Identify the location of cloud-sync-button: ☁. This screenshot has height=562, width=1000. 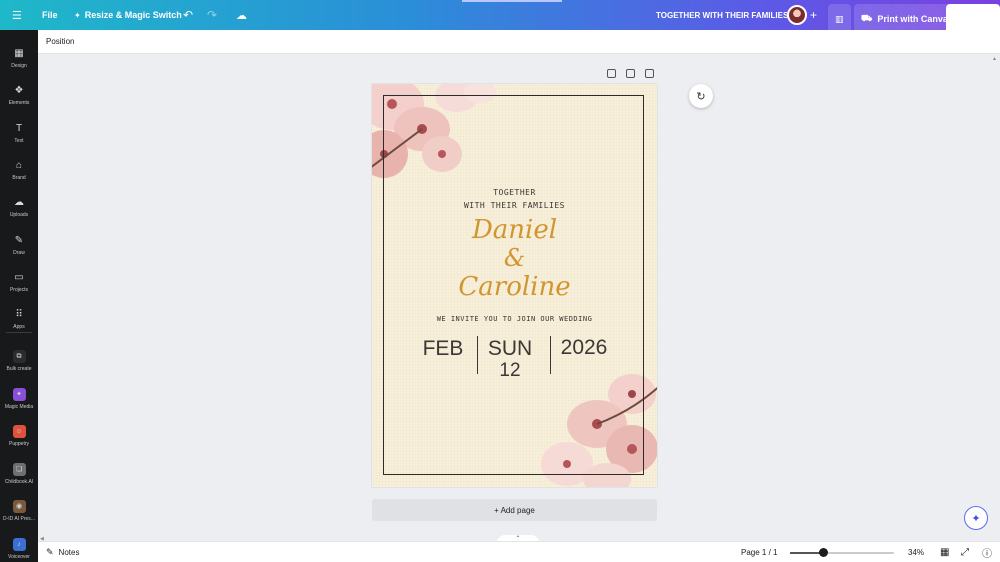
(241, 15).